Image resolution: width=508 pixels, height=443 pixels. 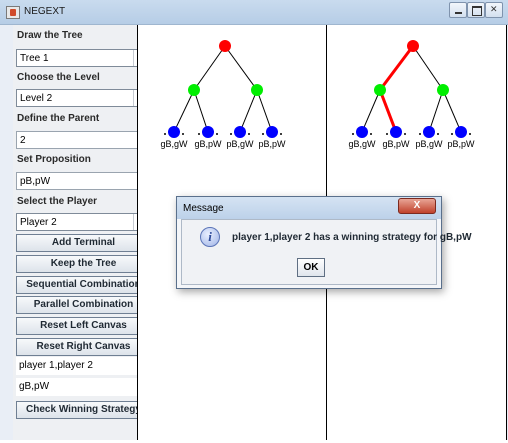 I want to click on keep-tree-button: Keep the Tree, so click(x=83, y=264).